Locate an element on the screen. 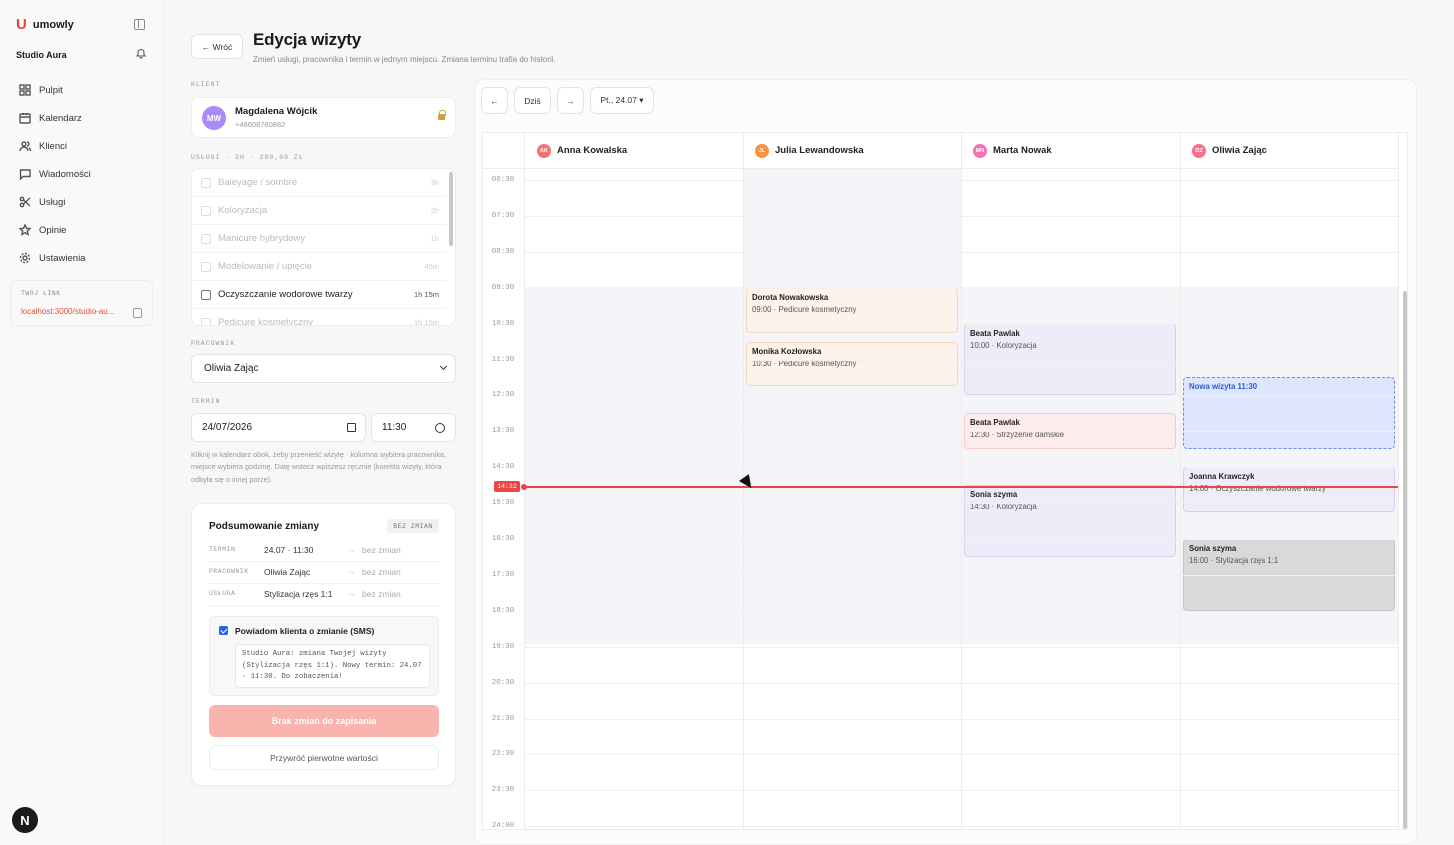  client-phone: +48608780882 is located at coordinates (260, 124).